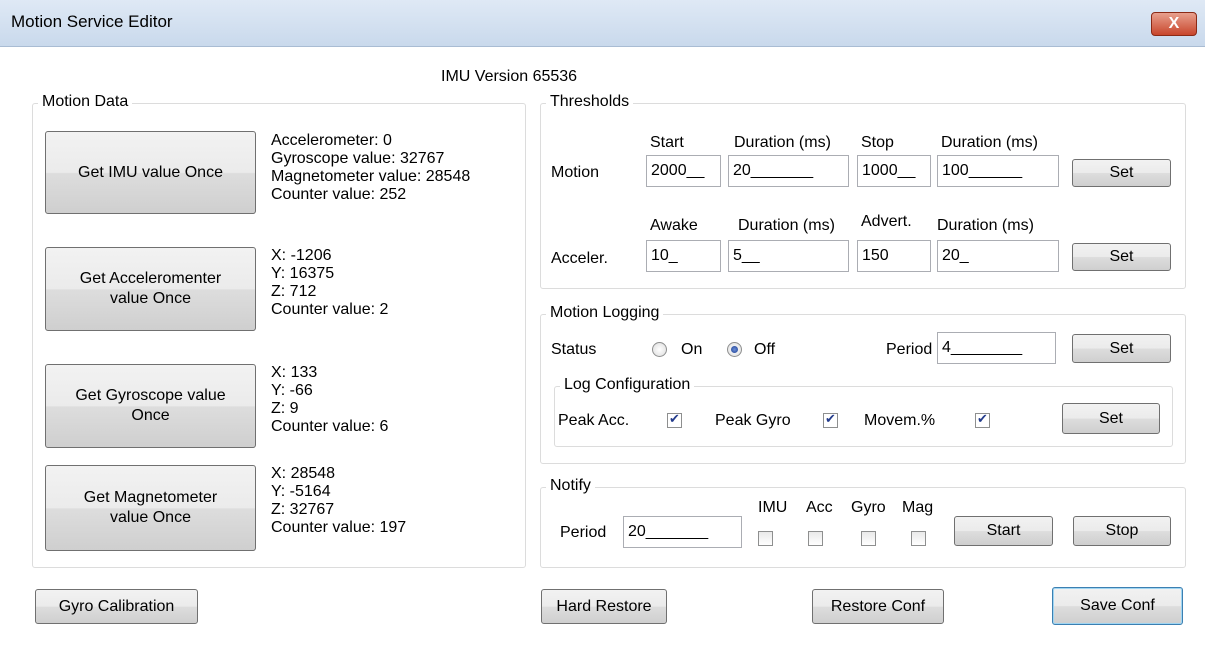 Image resolution: width=1205 pixels, height=646 pixels. Describe the element at coordinates (909, 349) in the screenshot. I see `logging-period-label: Period` at that location.